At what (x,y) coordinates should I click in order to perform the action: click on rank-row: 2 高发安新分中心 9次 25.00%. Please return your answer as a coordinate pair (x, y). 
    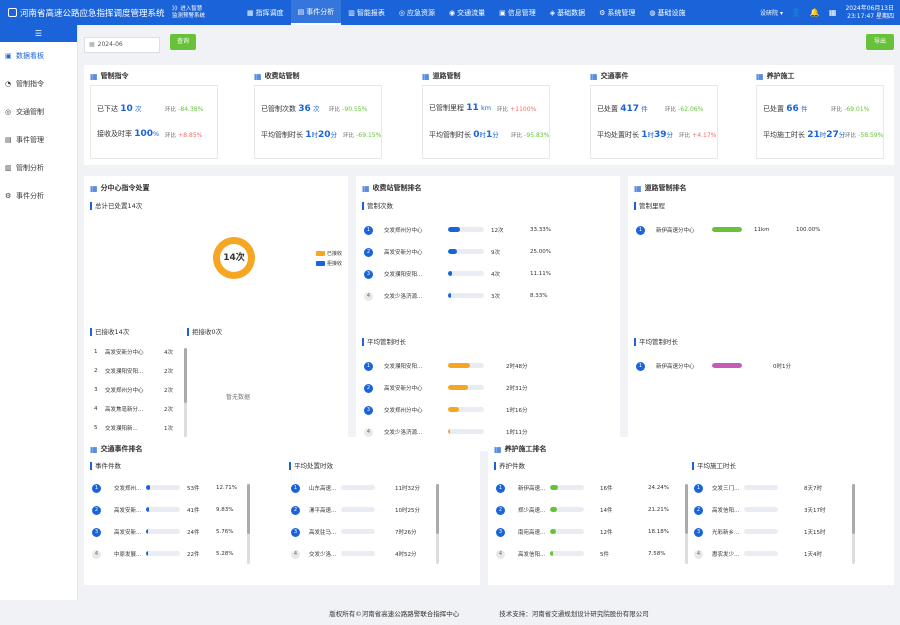
    Looking at the image, I should click on (484, 252).